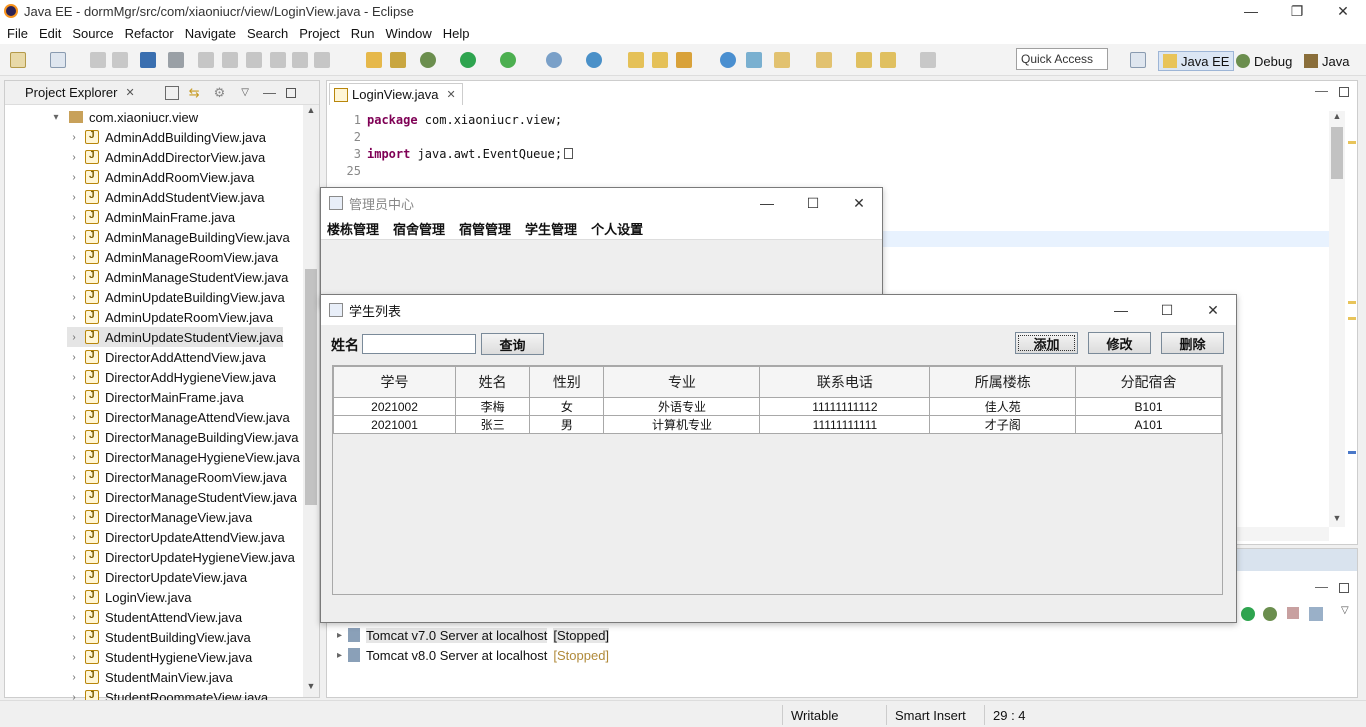 The height and width of the screenshot is (727, 1366). Describe the element at coordinates (419, 228) in the screenshot. I see `menu-dorm-management: 宿舍管理` at that location.